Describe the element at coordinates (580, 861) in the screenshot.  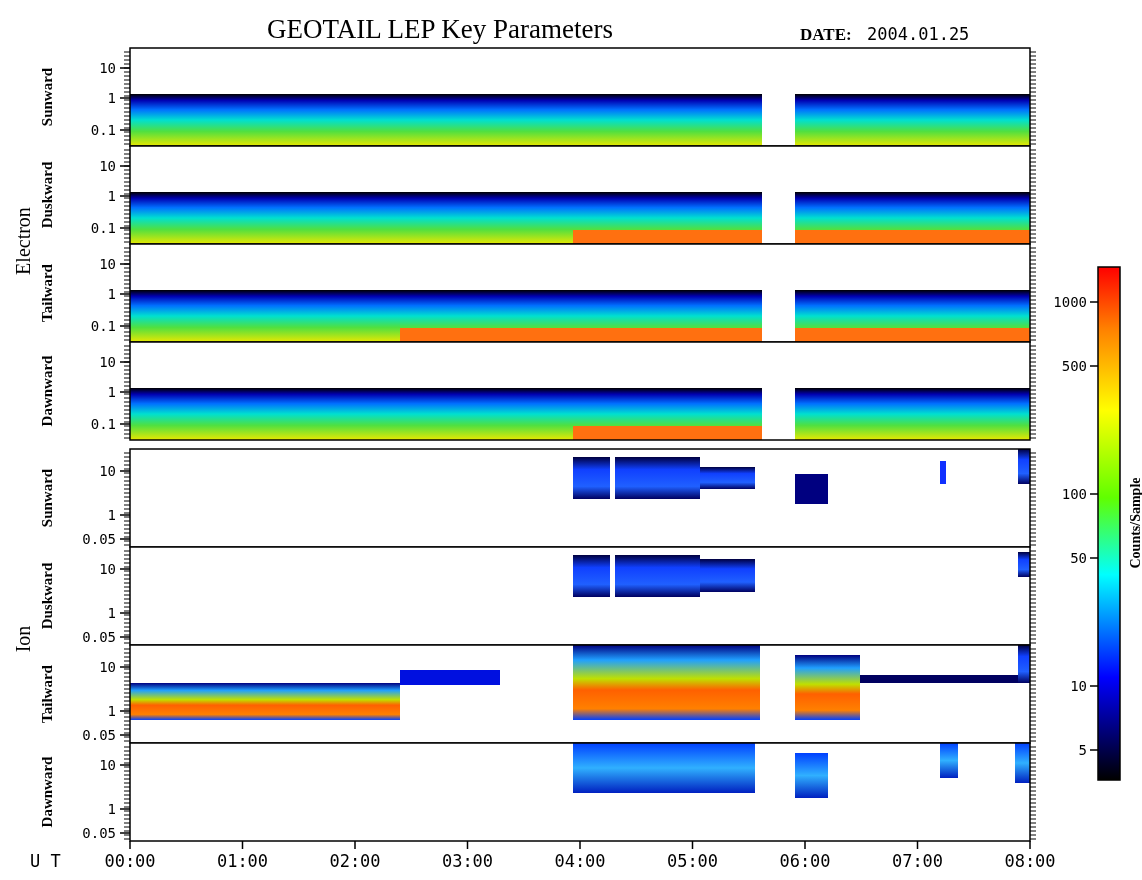
I see `time-tick-label: 04:00` at that location.